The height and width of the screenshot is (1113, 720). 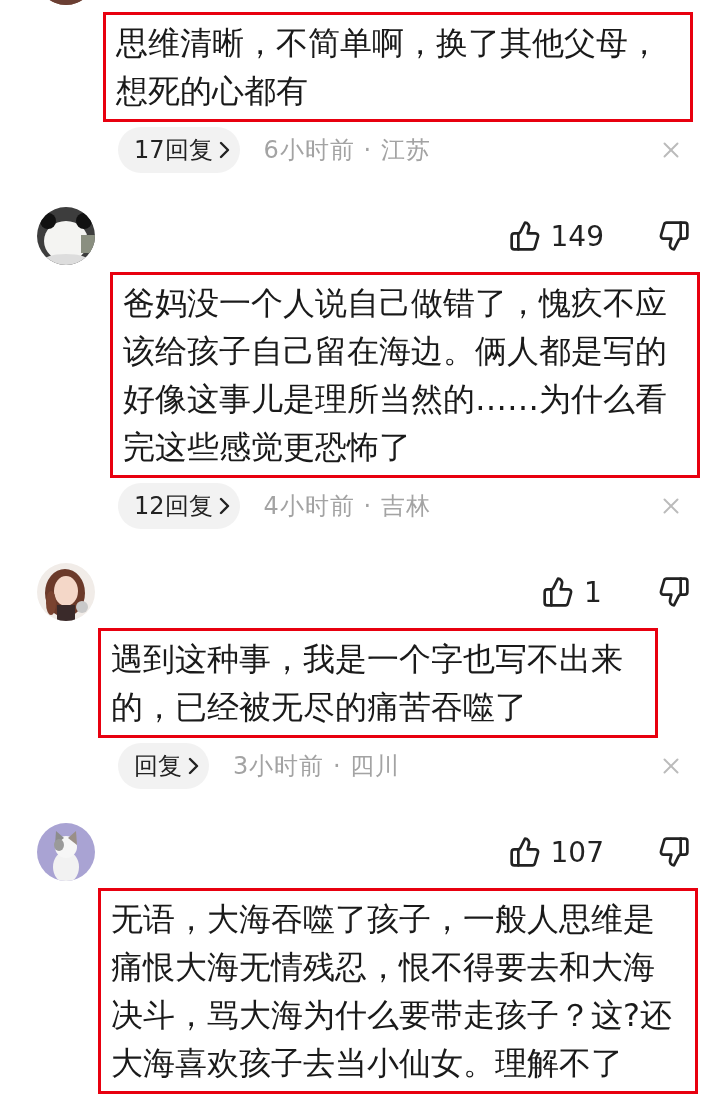 What do you see at coordinates (347, 506) in the screenshot?
I see `comment-meta: 4小时前 · 吉林` at bounding box center [347, 506].